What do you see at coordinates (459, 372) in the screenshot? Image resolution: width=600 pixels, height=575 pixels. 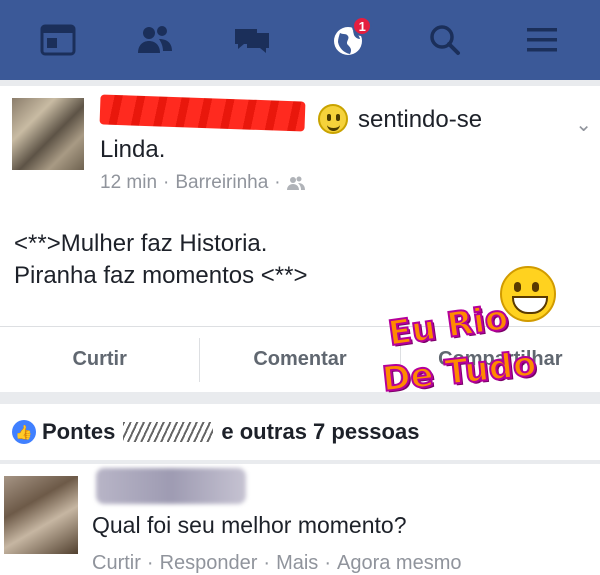 I see `watermark-line2: De Tudo` at bounding box center [459, 372].